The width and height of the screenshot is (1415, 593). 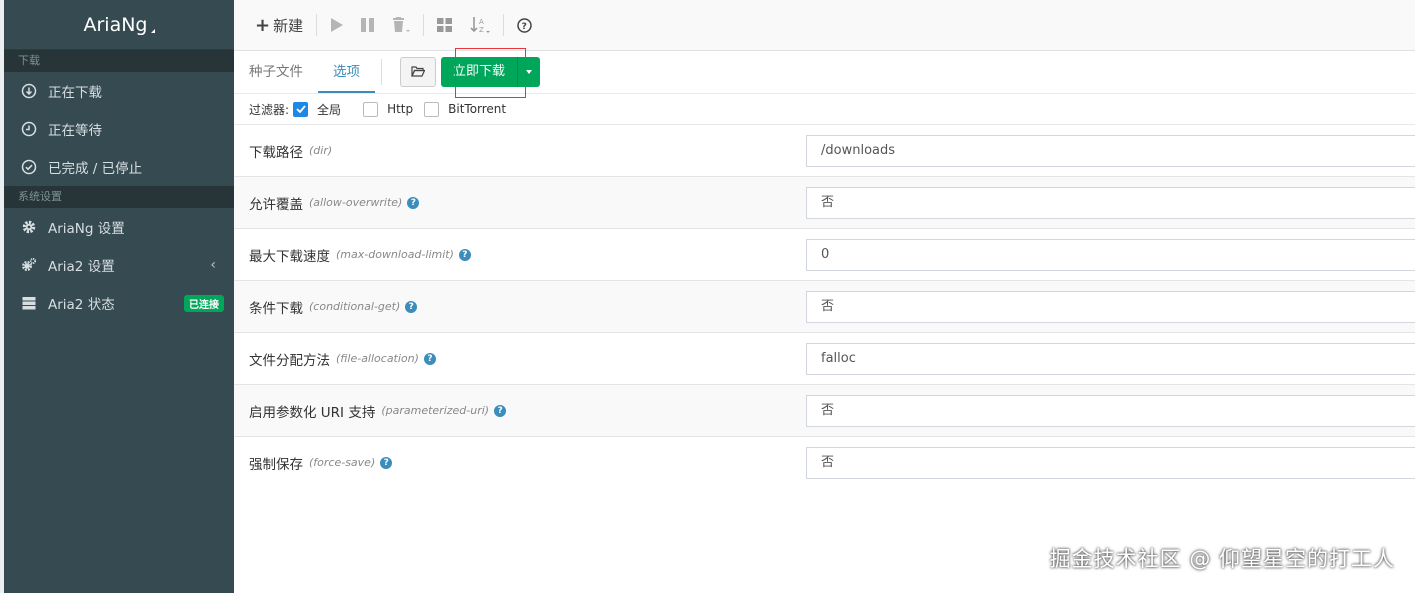 I want to click on sidebar-item-downloading: 正在下载, so click(x=119, y=91).